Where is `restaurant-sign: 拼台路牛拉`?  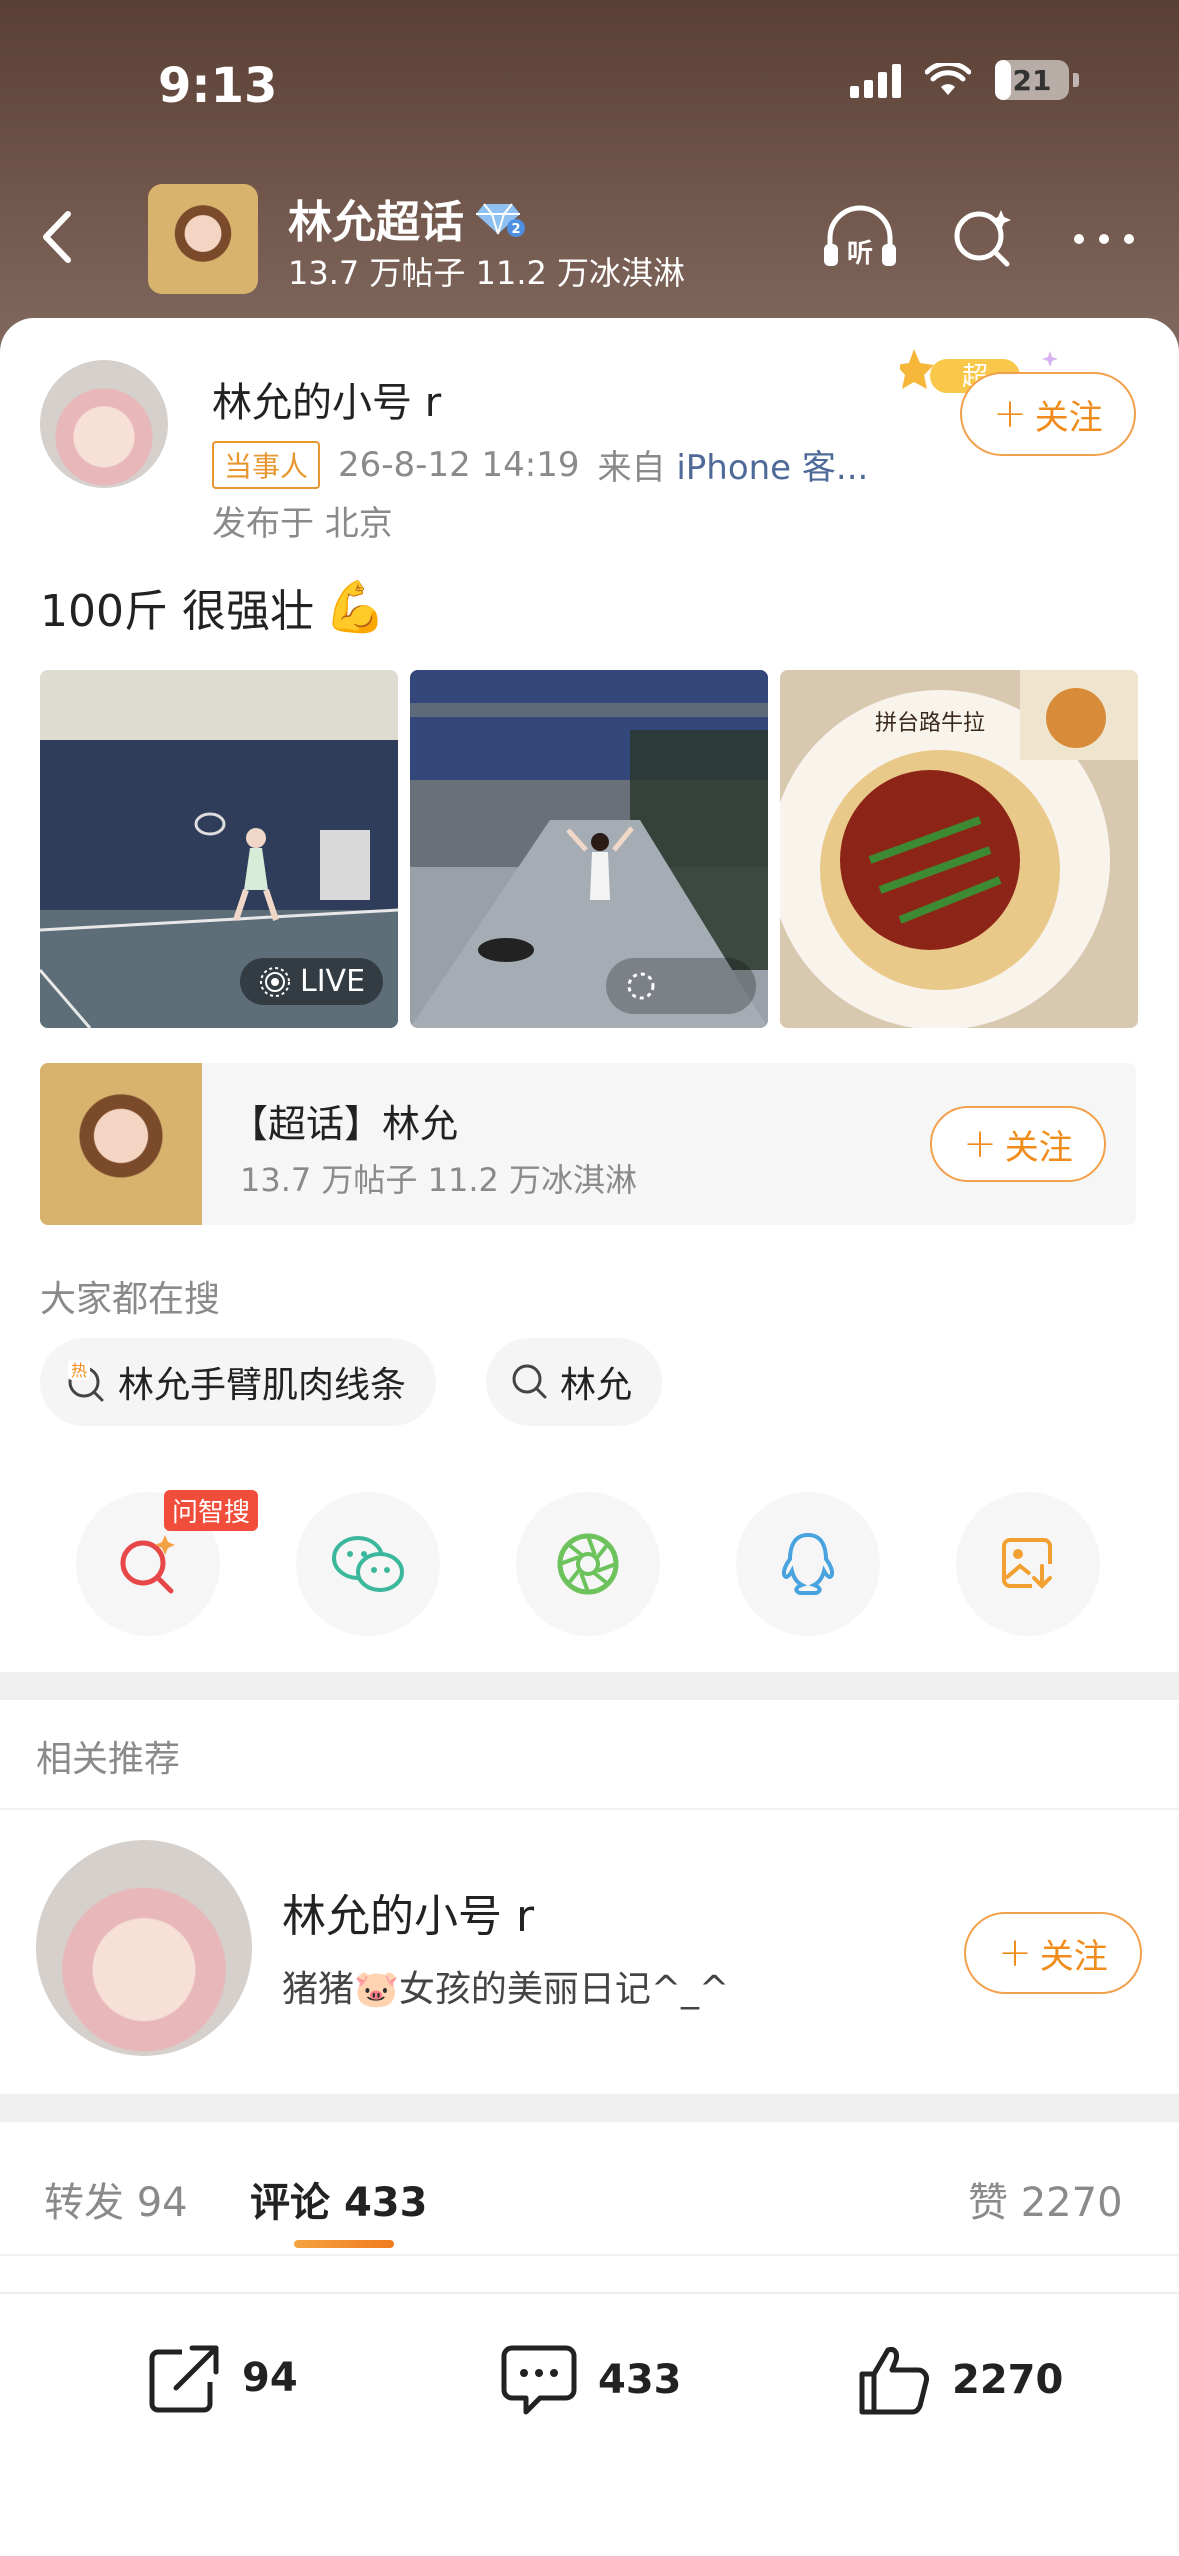
restaurant-sign: 拼台路牛拉 is located at coordinates (930, 723).